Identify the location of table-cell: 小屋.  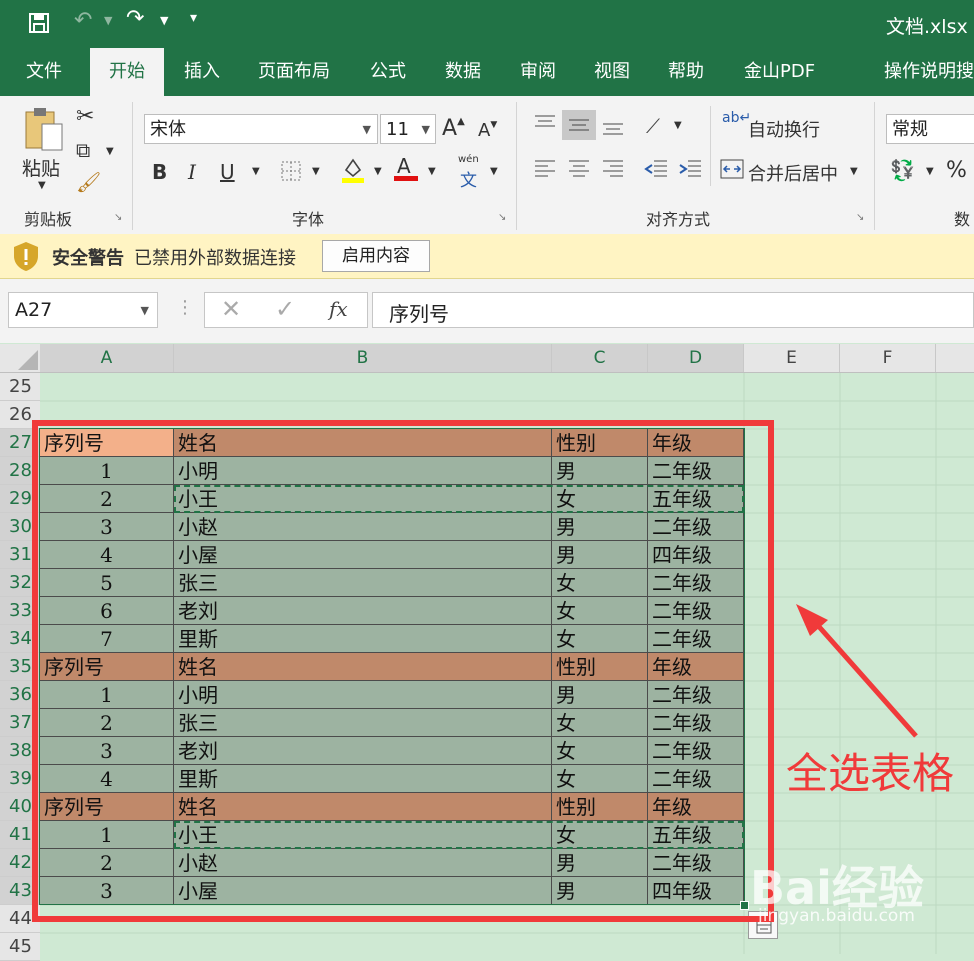
(363, 891).